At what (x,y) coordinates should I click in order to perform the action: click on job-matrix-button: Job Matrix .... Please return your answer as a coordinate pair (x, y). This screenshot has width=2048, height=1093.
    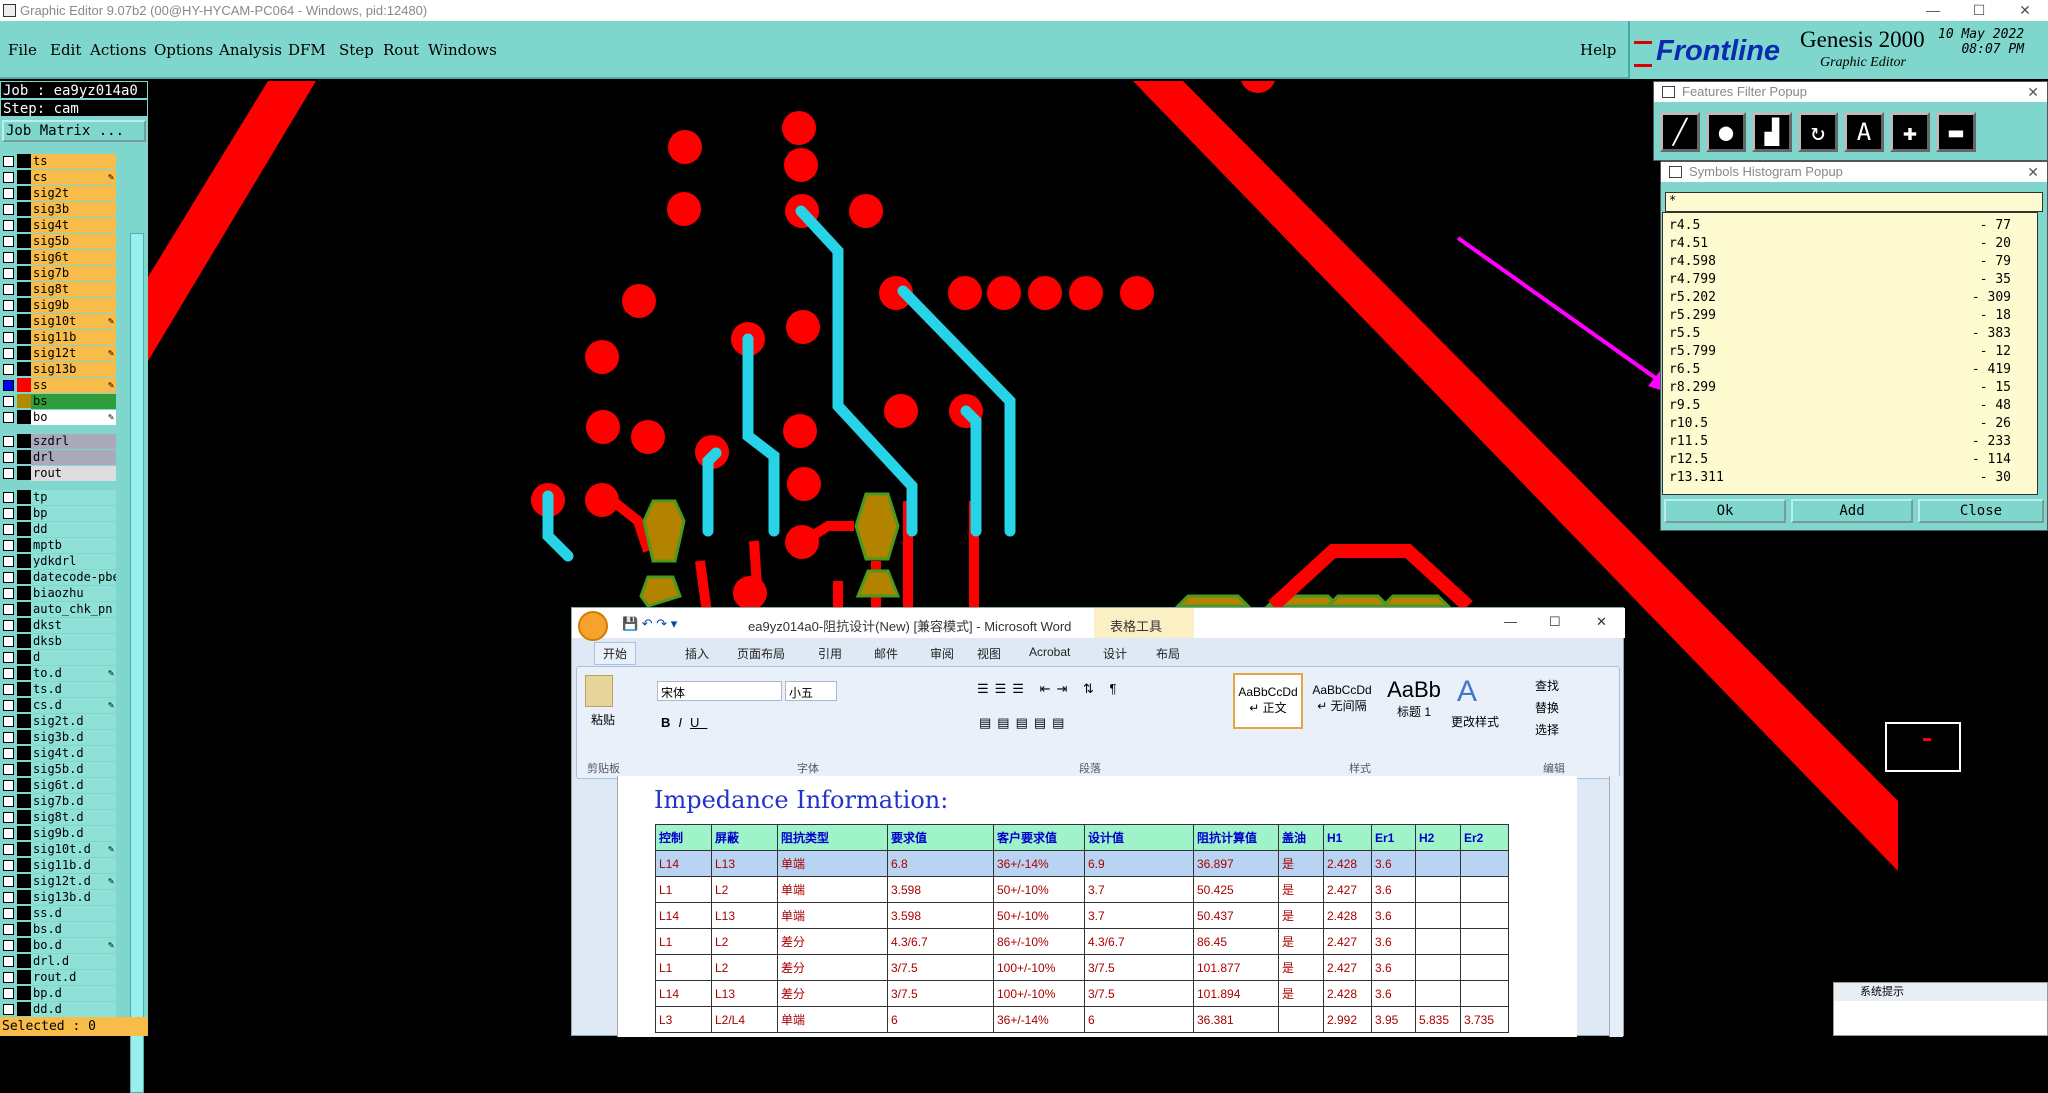
    Looking at the image, I should click on (74, 131).